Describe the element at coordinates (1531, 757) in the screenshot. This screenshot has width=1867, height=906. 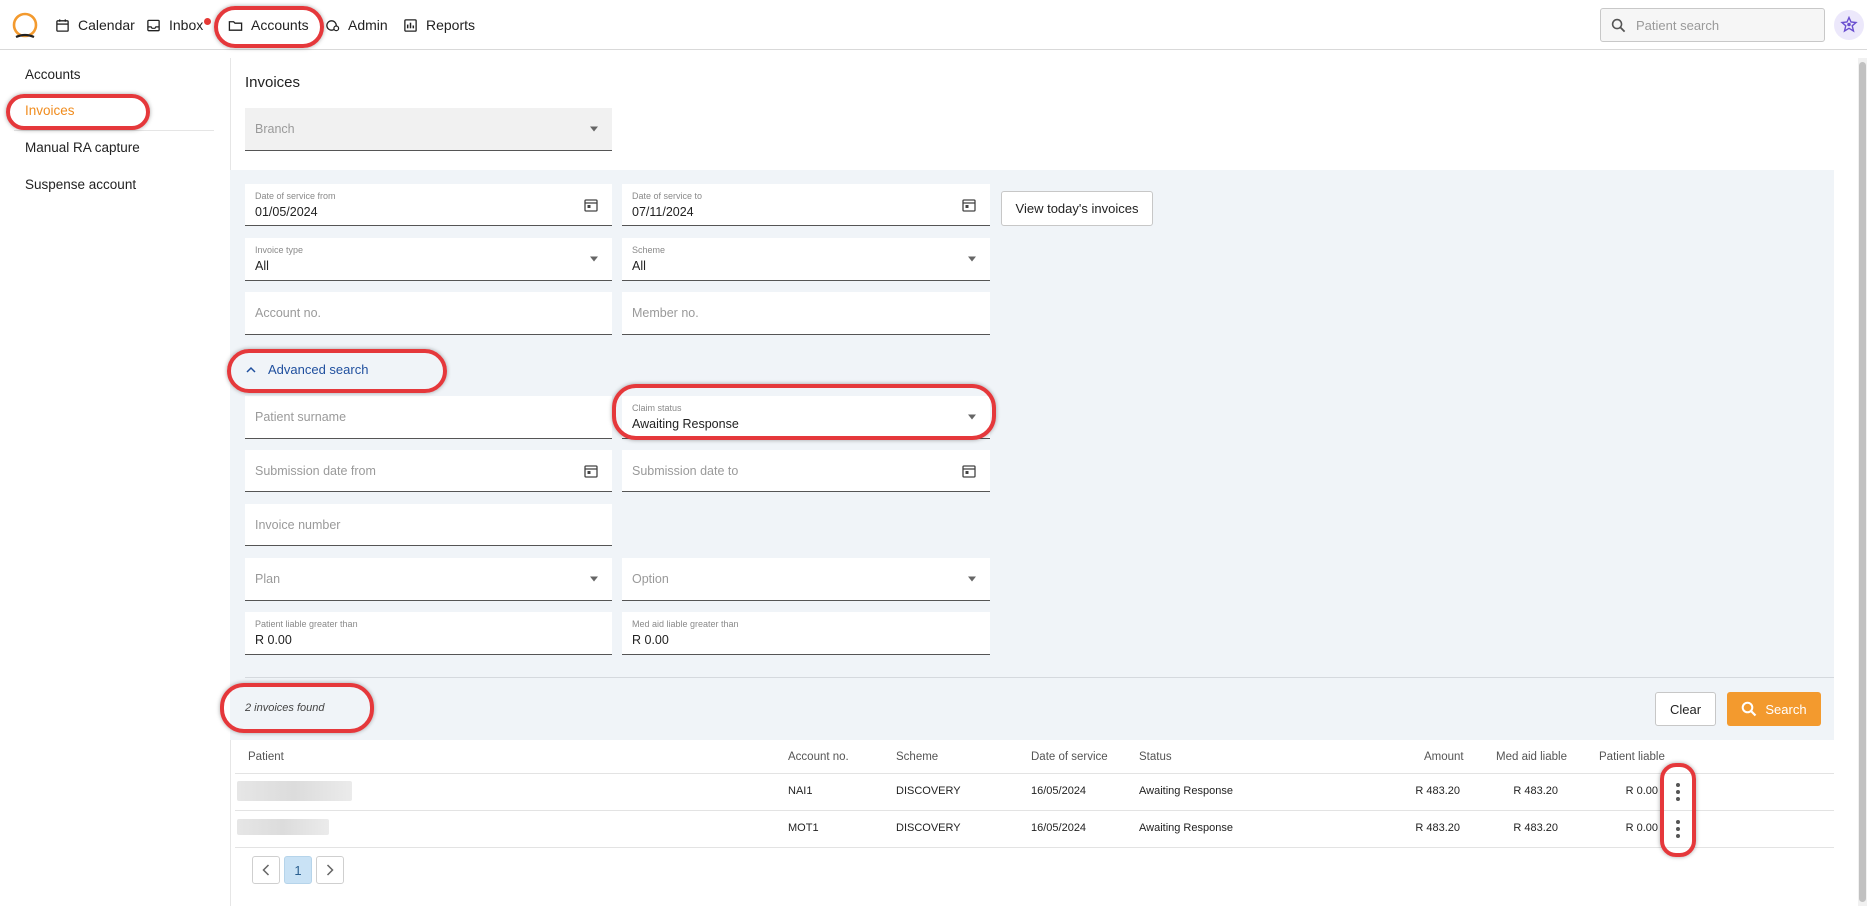
I see `column-header-med-aid-liable: Med aid liable` at that location.